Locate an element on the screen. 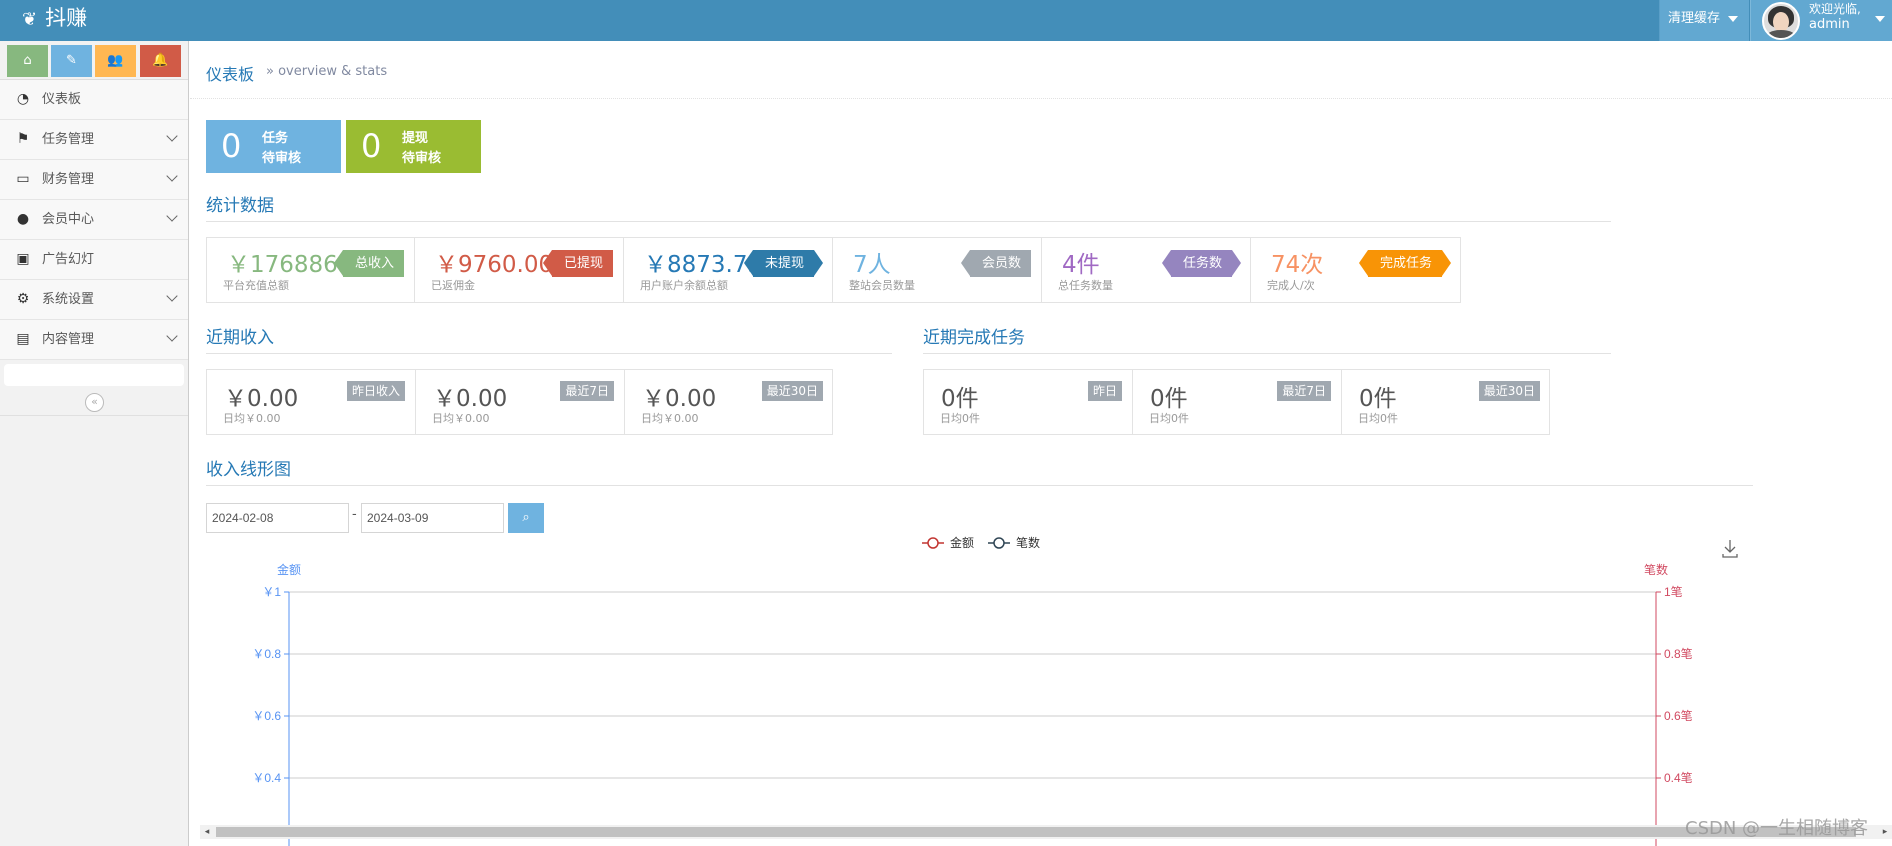 The image size is (1892, 846). clear-cache-button: 清理缓存 is located at coordinates (1704, 20).